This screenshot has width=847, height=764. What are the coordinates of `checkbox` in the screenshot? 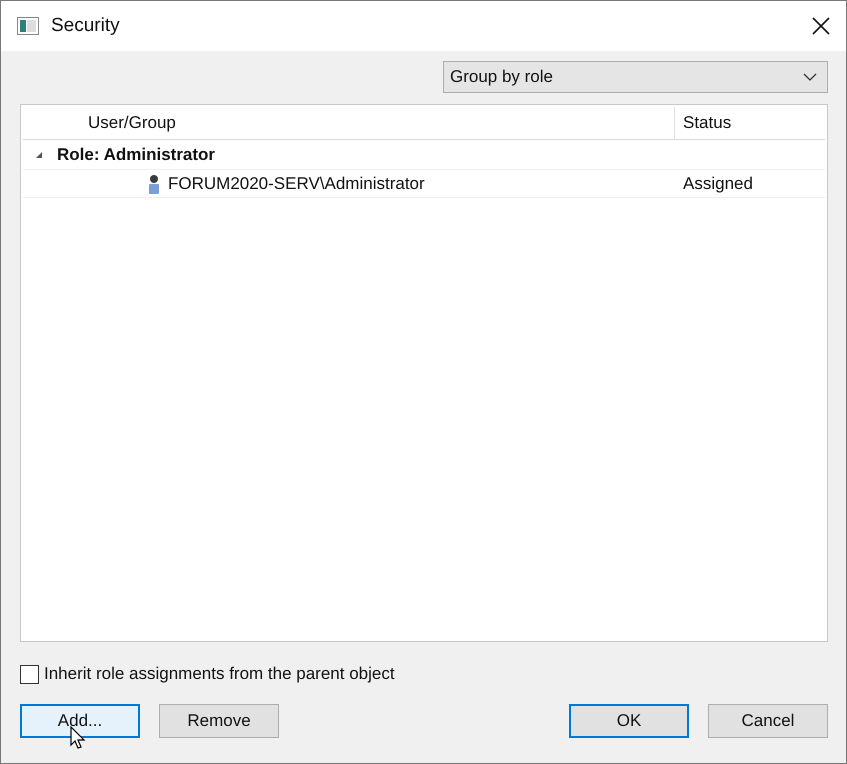 It's located at (29, 674).